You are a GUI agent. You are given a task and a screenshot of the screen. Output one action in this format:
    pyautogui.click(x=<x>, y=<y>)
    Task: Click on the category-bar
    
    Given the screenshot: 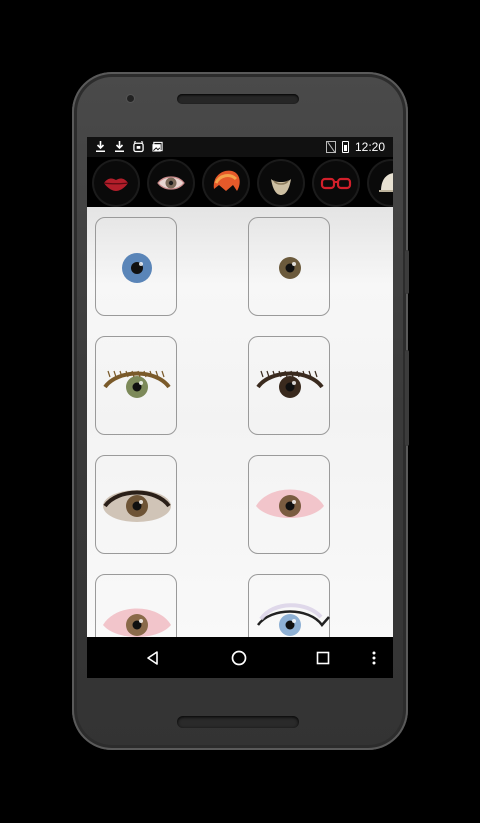 What is the action you would take?
    pyautogui.click(x=240, y=182)
    